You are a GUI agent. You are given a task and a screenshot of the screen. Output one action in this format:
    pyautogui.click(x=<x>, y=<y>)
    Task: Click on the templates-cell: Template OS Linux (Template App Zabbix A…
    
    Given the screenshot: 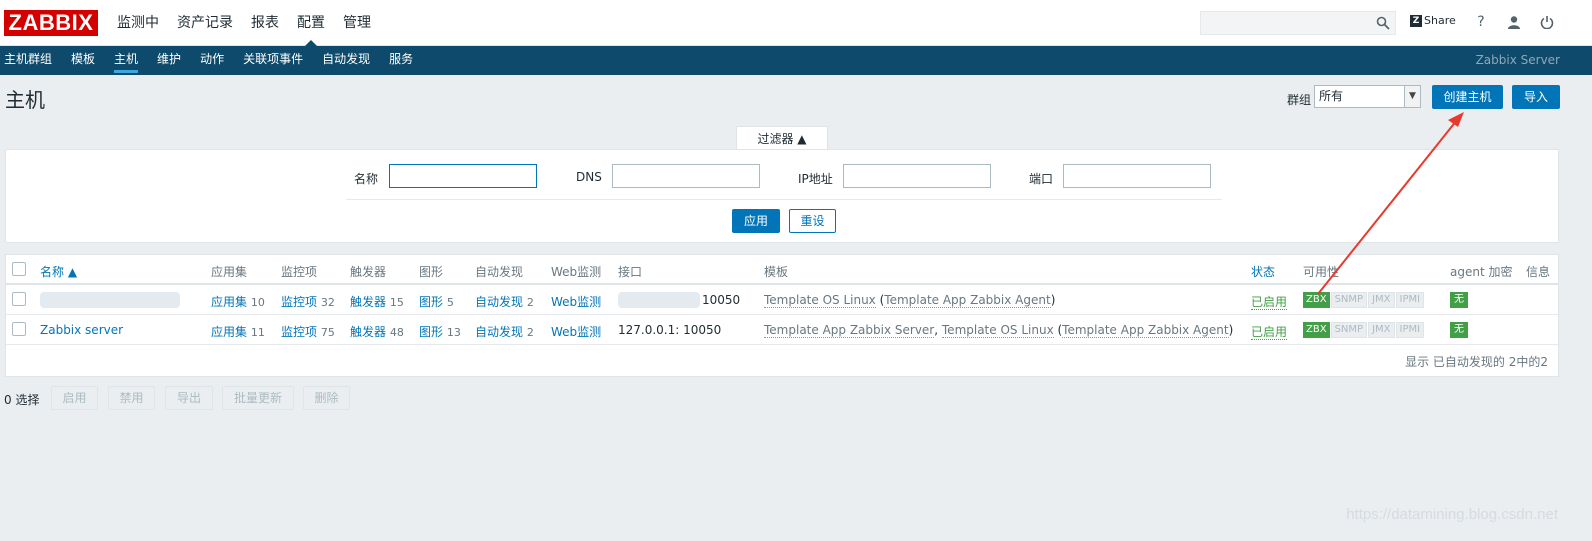 What is the action you would take?
    pyautogui.click(x=910, y=300)
    